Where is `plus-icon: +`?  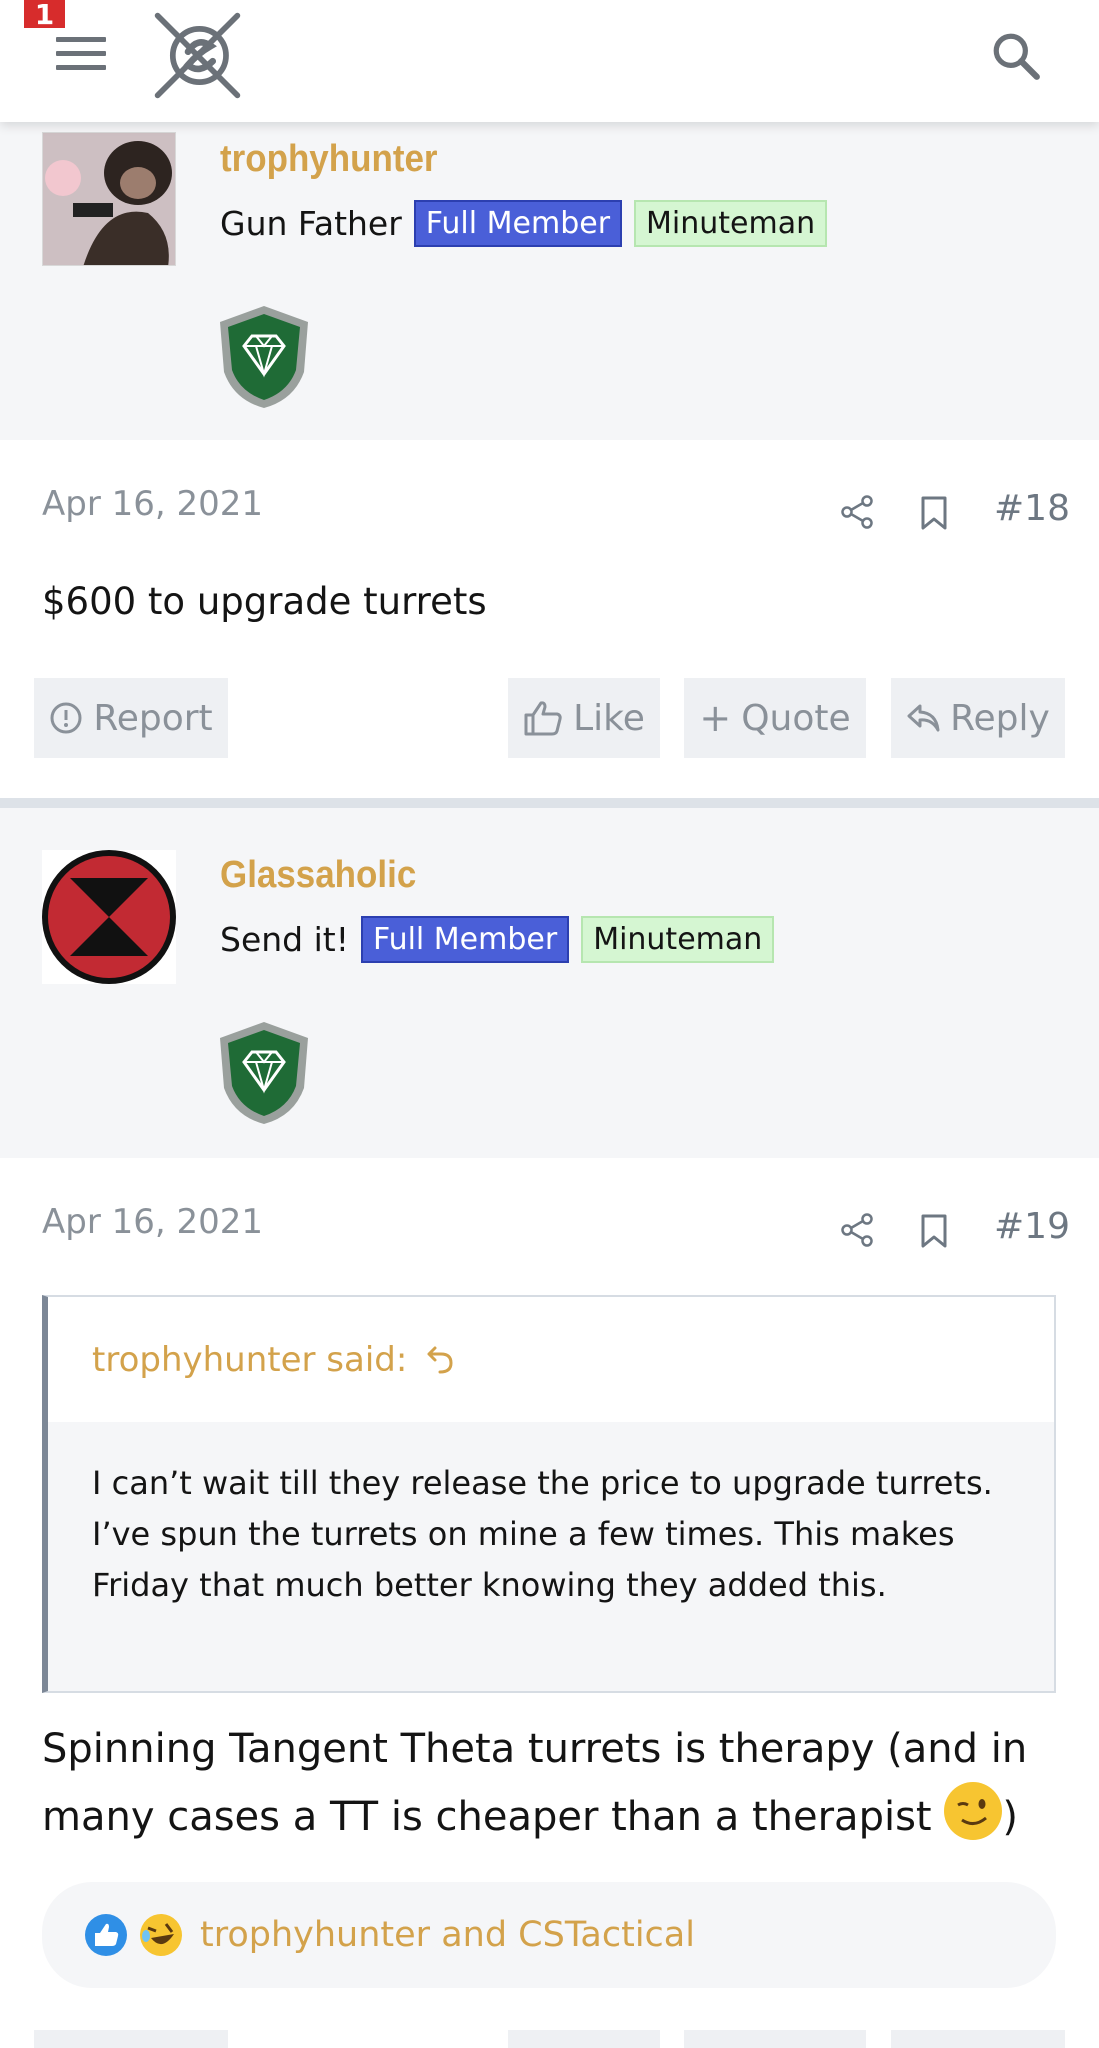
plus-icon: + is located at coordinates (715, 718).